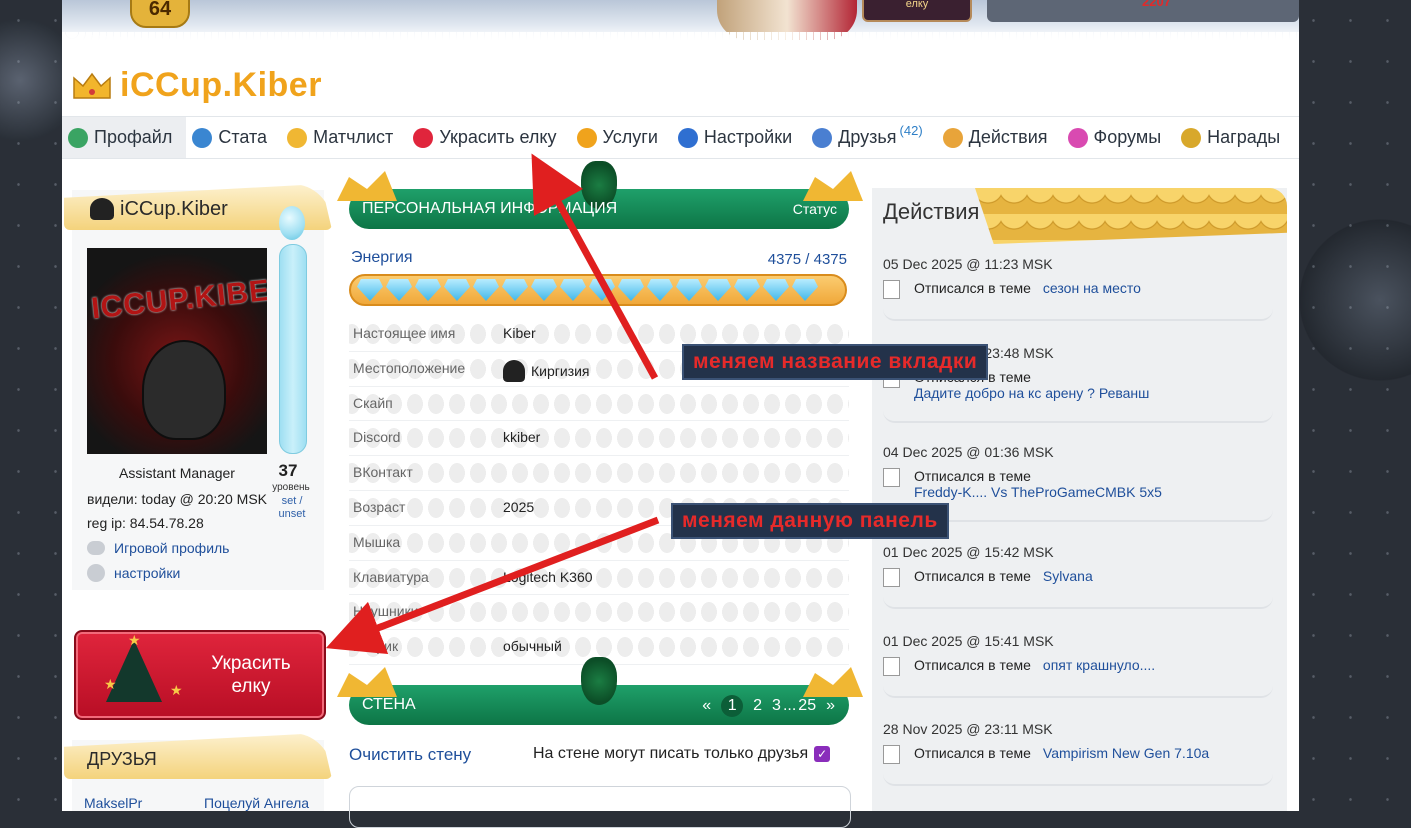 Image resolution: width=1411 pixels, height=828 pixels. What do you see at coordinates (807, 706) in the screenshot?
I see `page-last: 25` at bounding box center [807, 706].